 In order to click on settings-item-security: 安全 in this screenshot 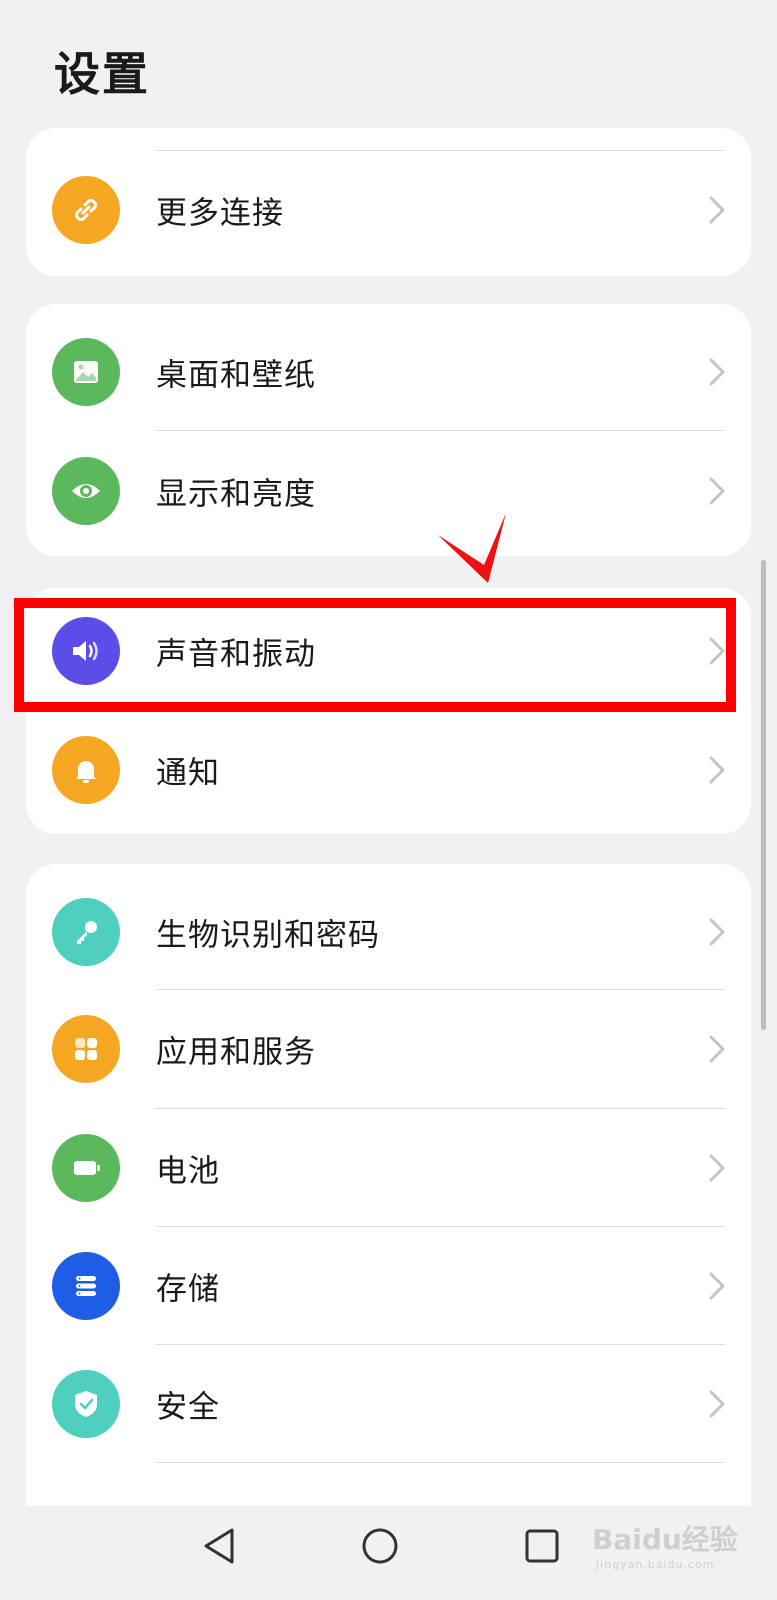, I will do `click(388, 1404)`.